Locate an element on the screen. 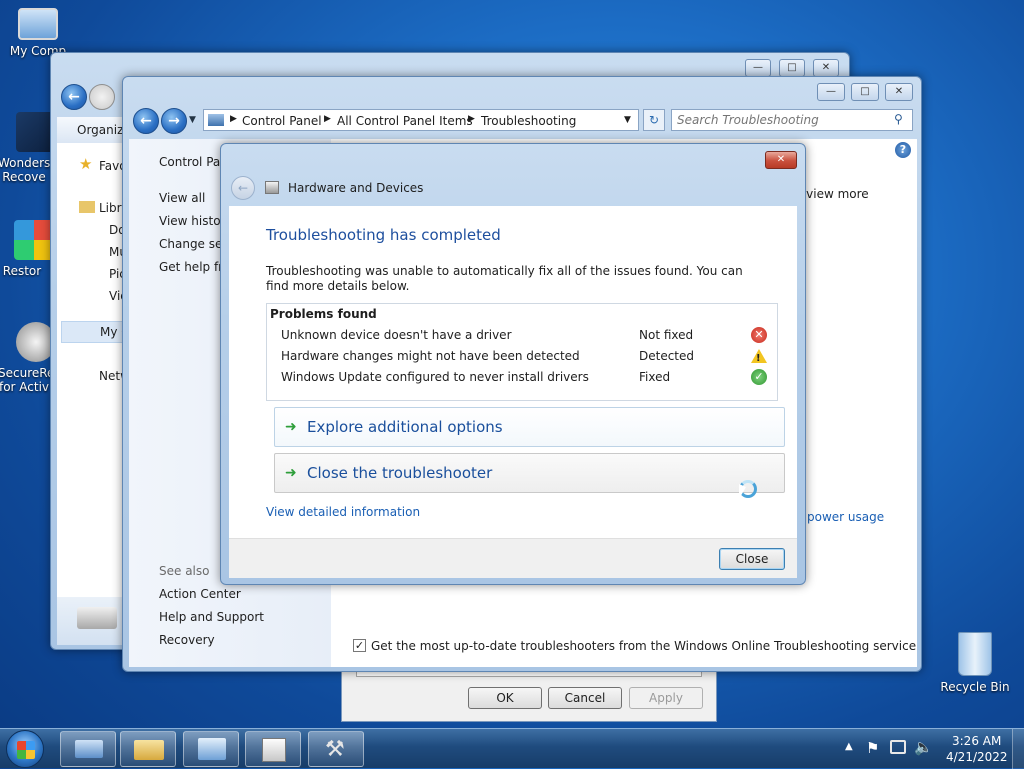 The width and height of the screenshot is (1024, 769). desktop-icon-computer: My Comp is located at coordinates (38, 33).